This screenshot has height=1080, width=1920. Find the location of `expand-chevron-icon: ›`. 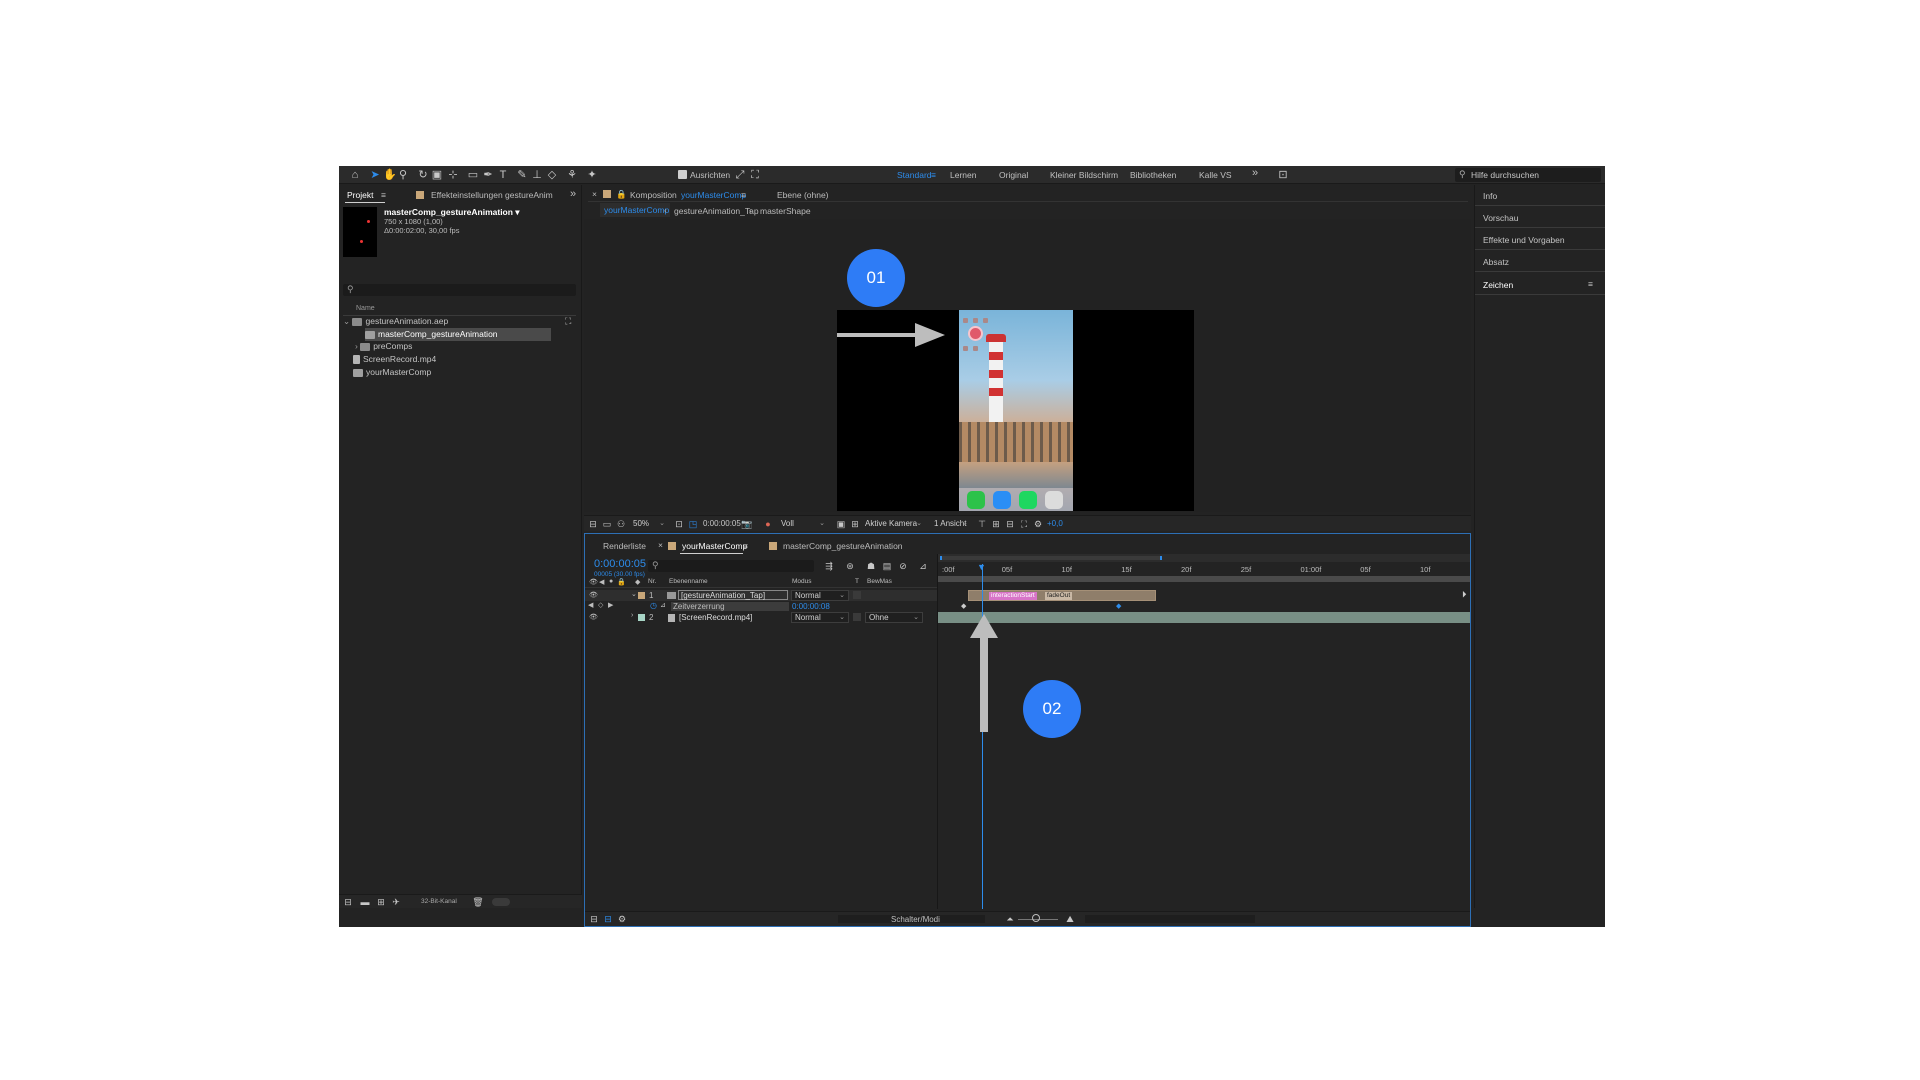

expand-chevron-icon: › is located at coordinates (632, 615).